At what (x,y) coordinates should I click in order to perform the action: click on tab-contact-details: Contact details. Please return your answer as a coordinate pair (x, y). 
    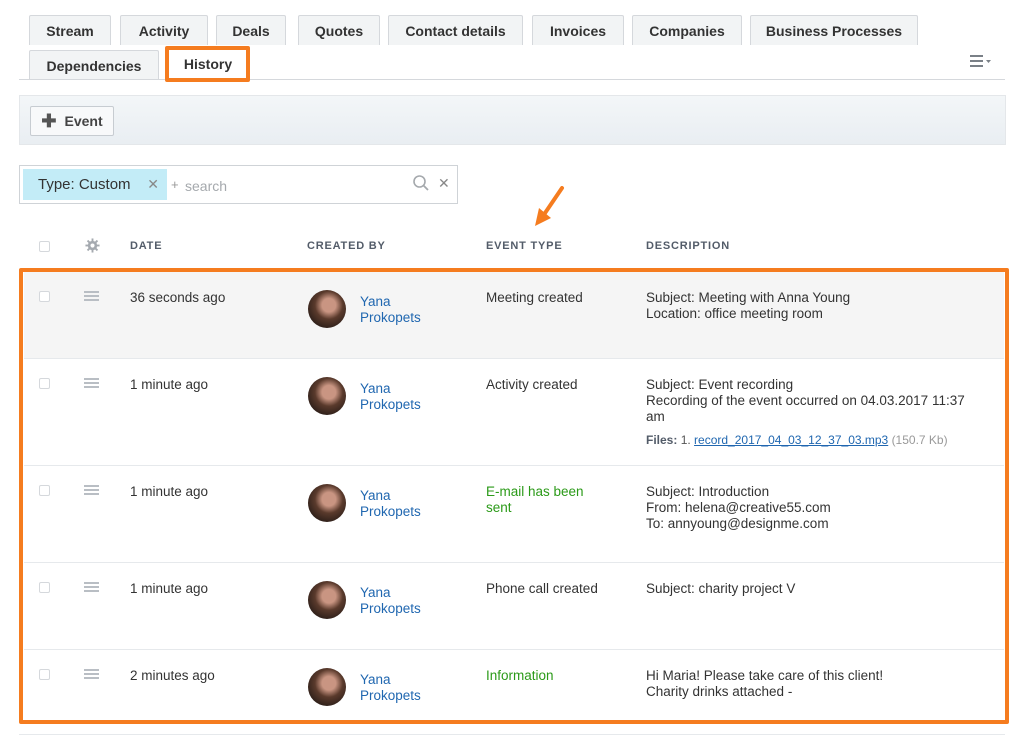
    Looking at the image, I should click on (455, 30).